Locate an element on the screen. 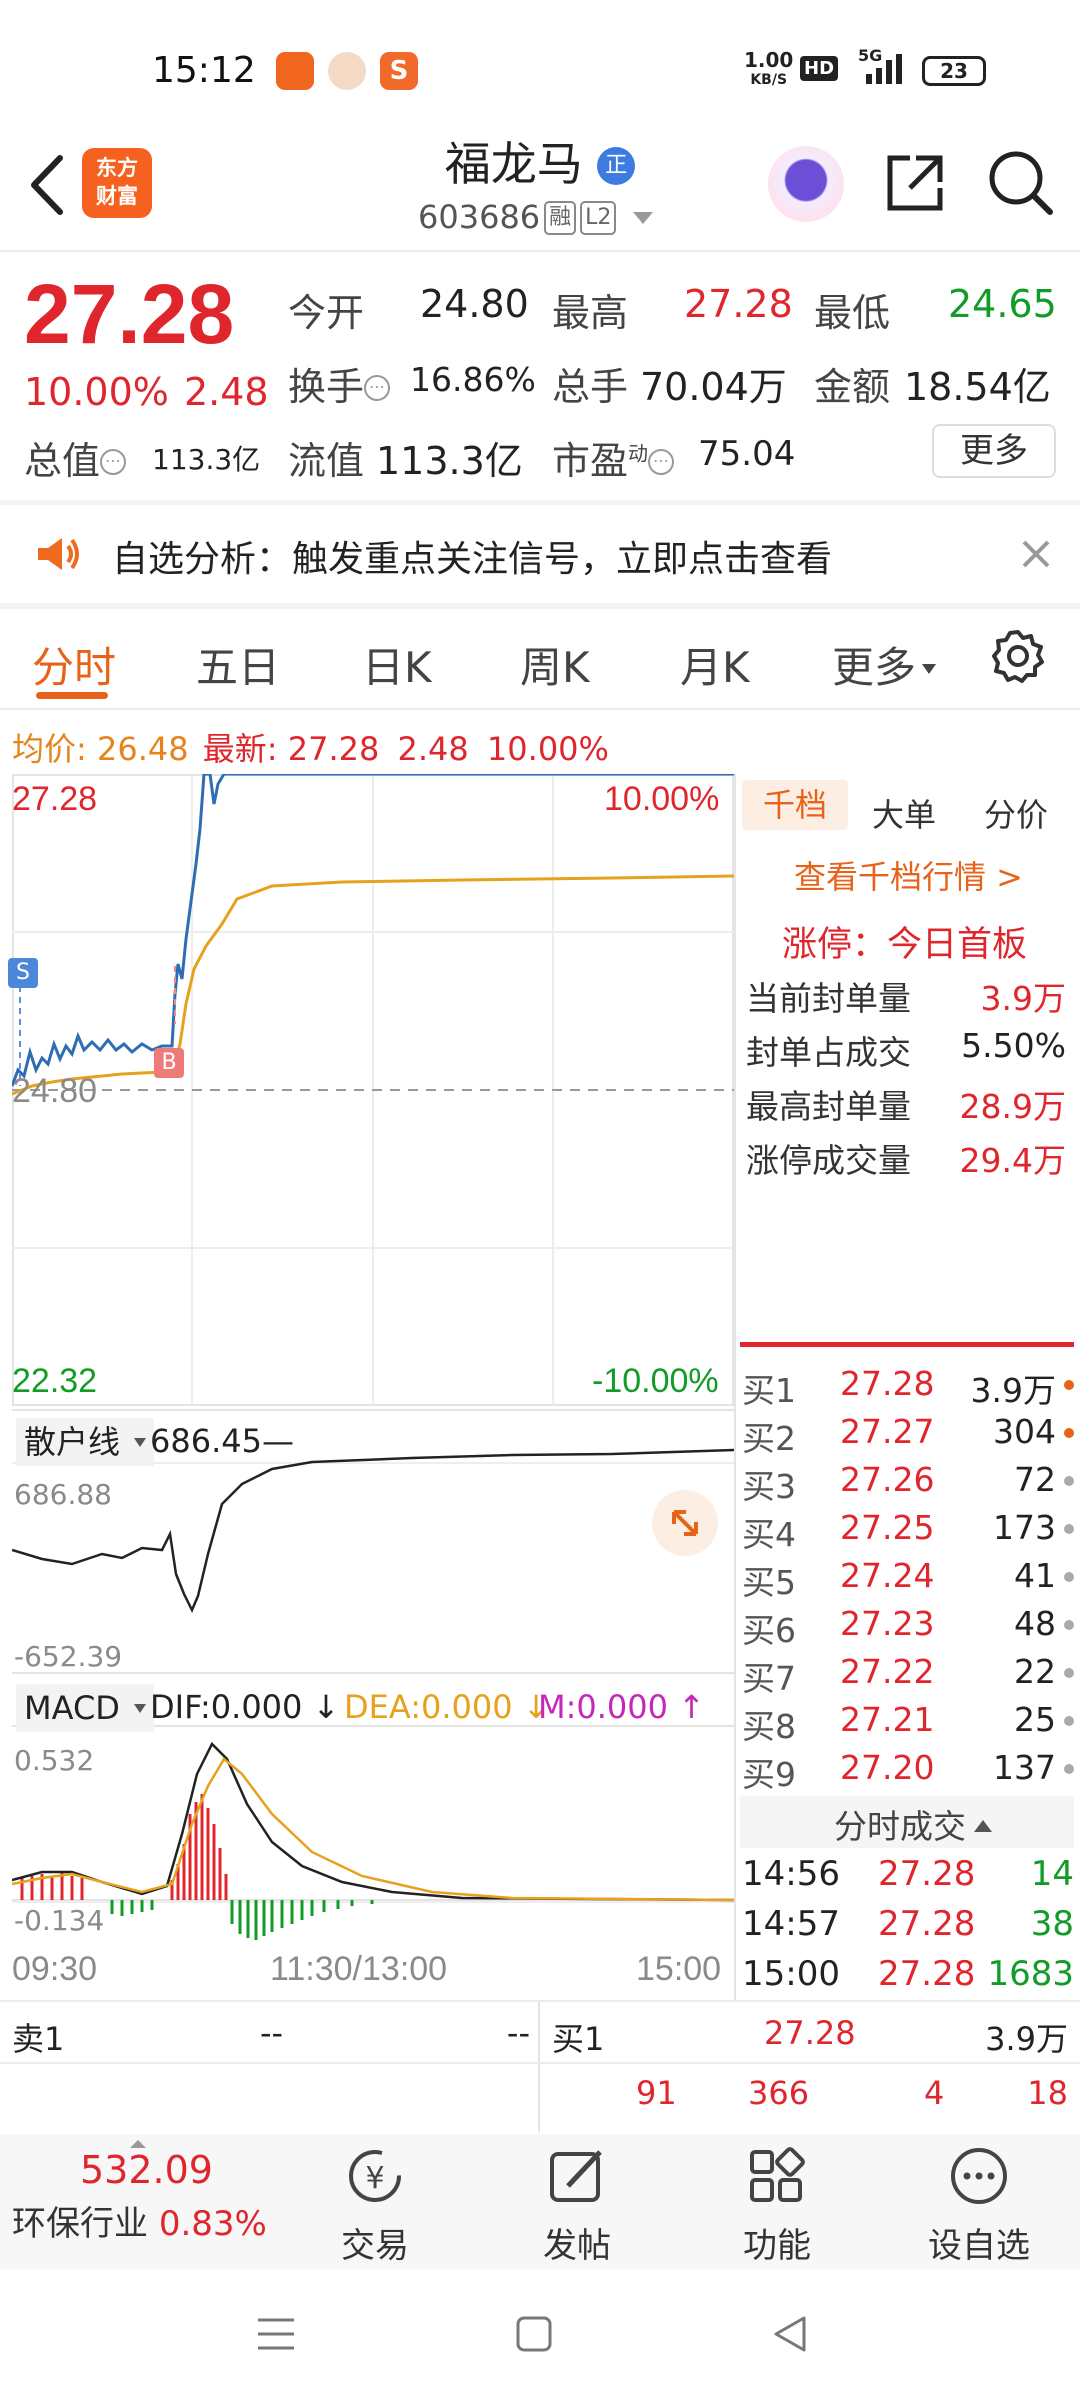 This screenshot has height=2400, width=1080. tab-price-dist: 分价 is located at coordinates (1016, 813).